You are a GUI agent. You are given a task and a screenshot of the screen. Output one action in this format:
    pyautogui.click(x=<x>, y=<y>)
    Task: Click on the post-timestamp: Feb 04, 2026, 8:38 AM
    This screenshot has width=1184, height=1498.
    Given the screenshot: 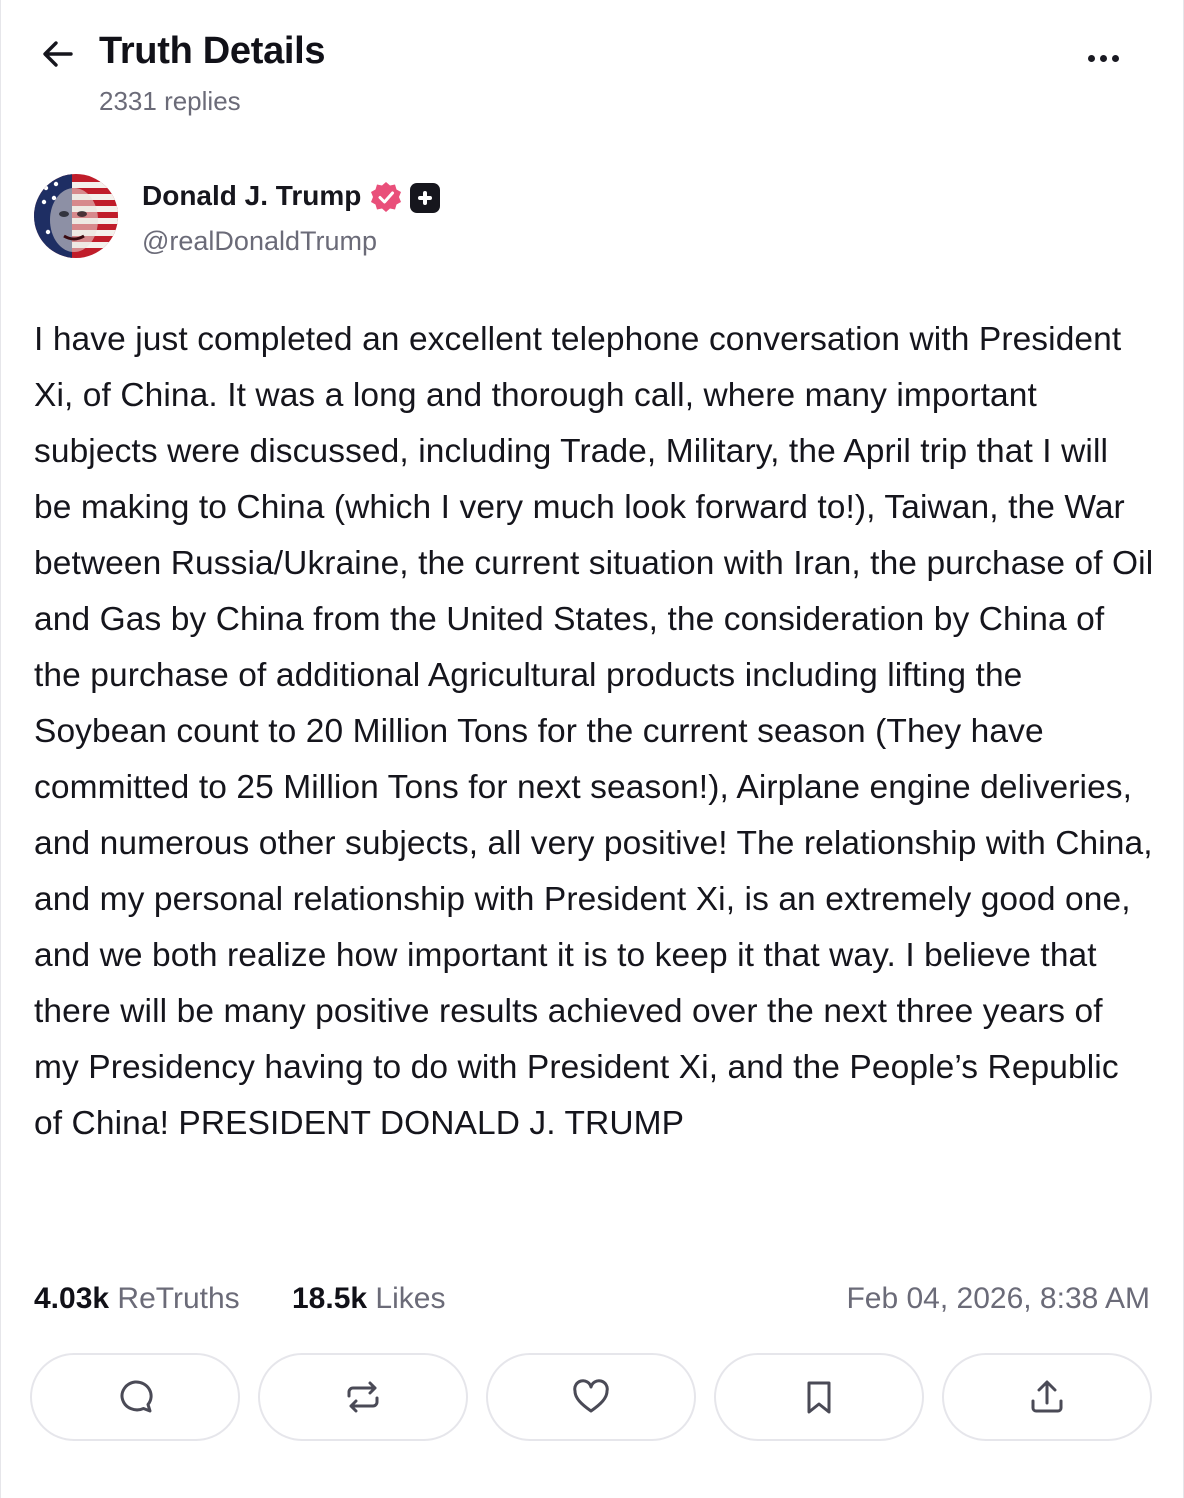 What is the action you would take?
    pyautogui.click(x=998, y=1298)
    